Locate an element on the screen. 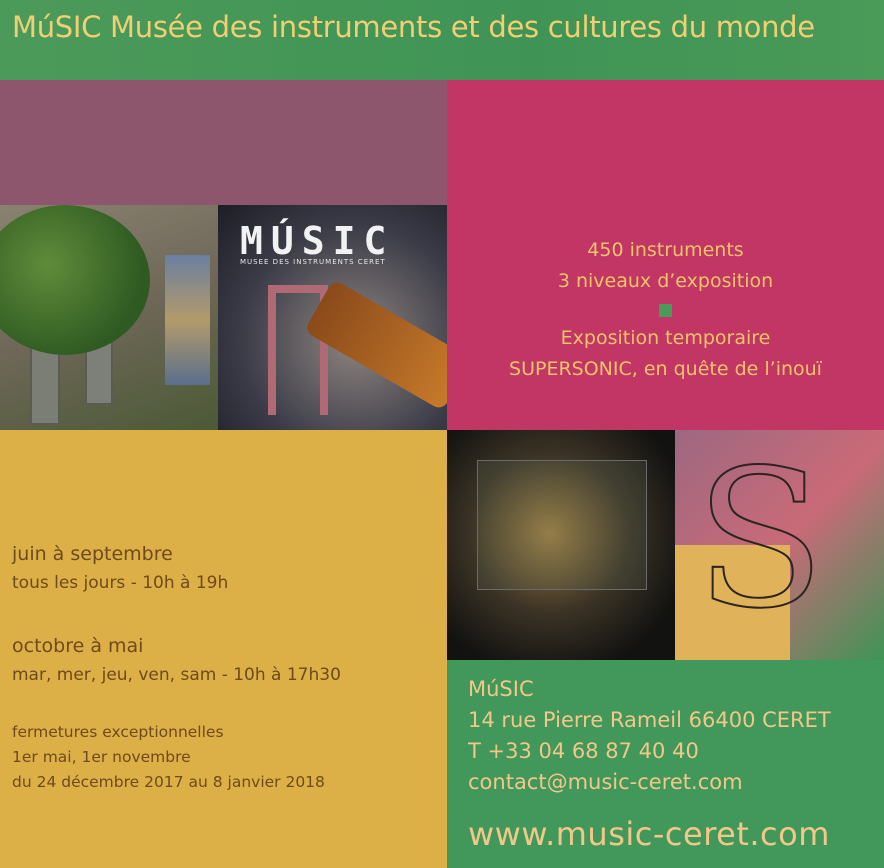 Image resolution: width=884 pixels, height=868 pixels. tree is located at coordinates (75, 280).